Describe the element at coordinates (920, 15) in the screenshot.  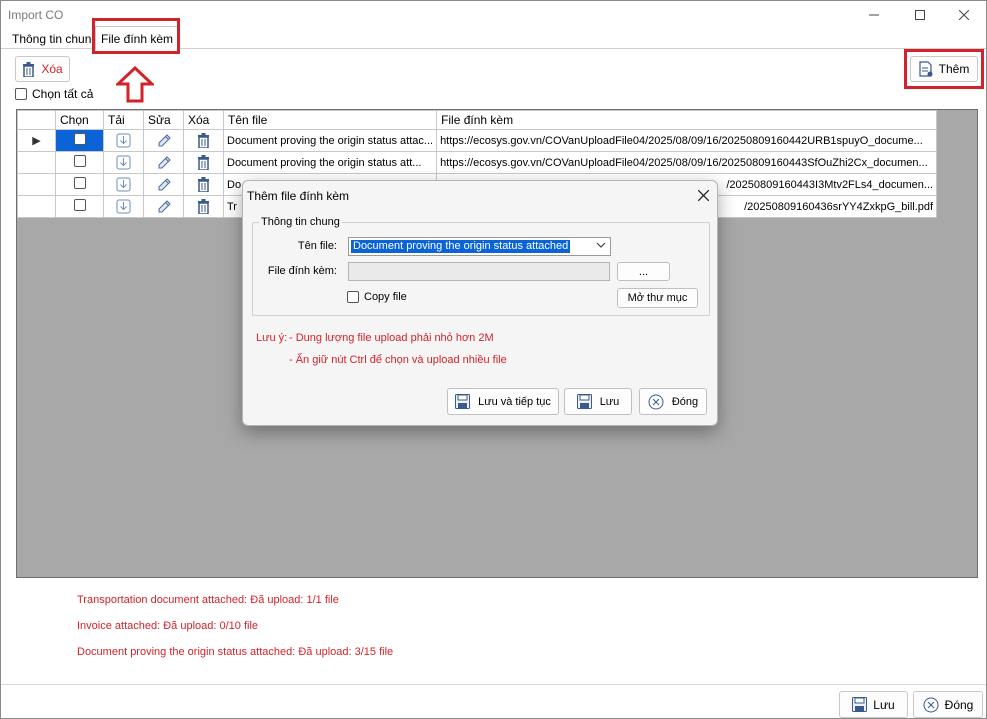
I see `maximize-button` at that location.